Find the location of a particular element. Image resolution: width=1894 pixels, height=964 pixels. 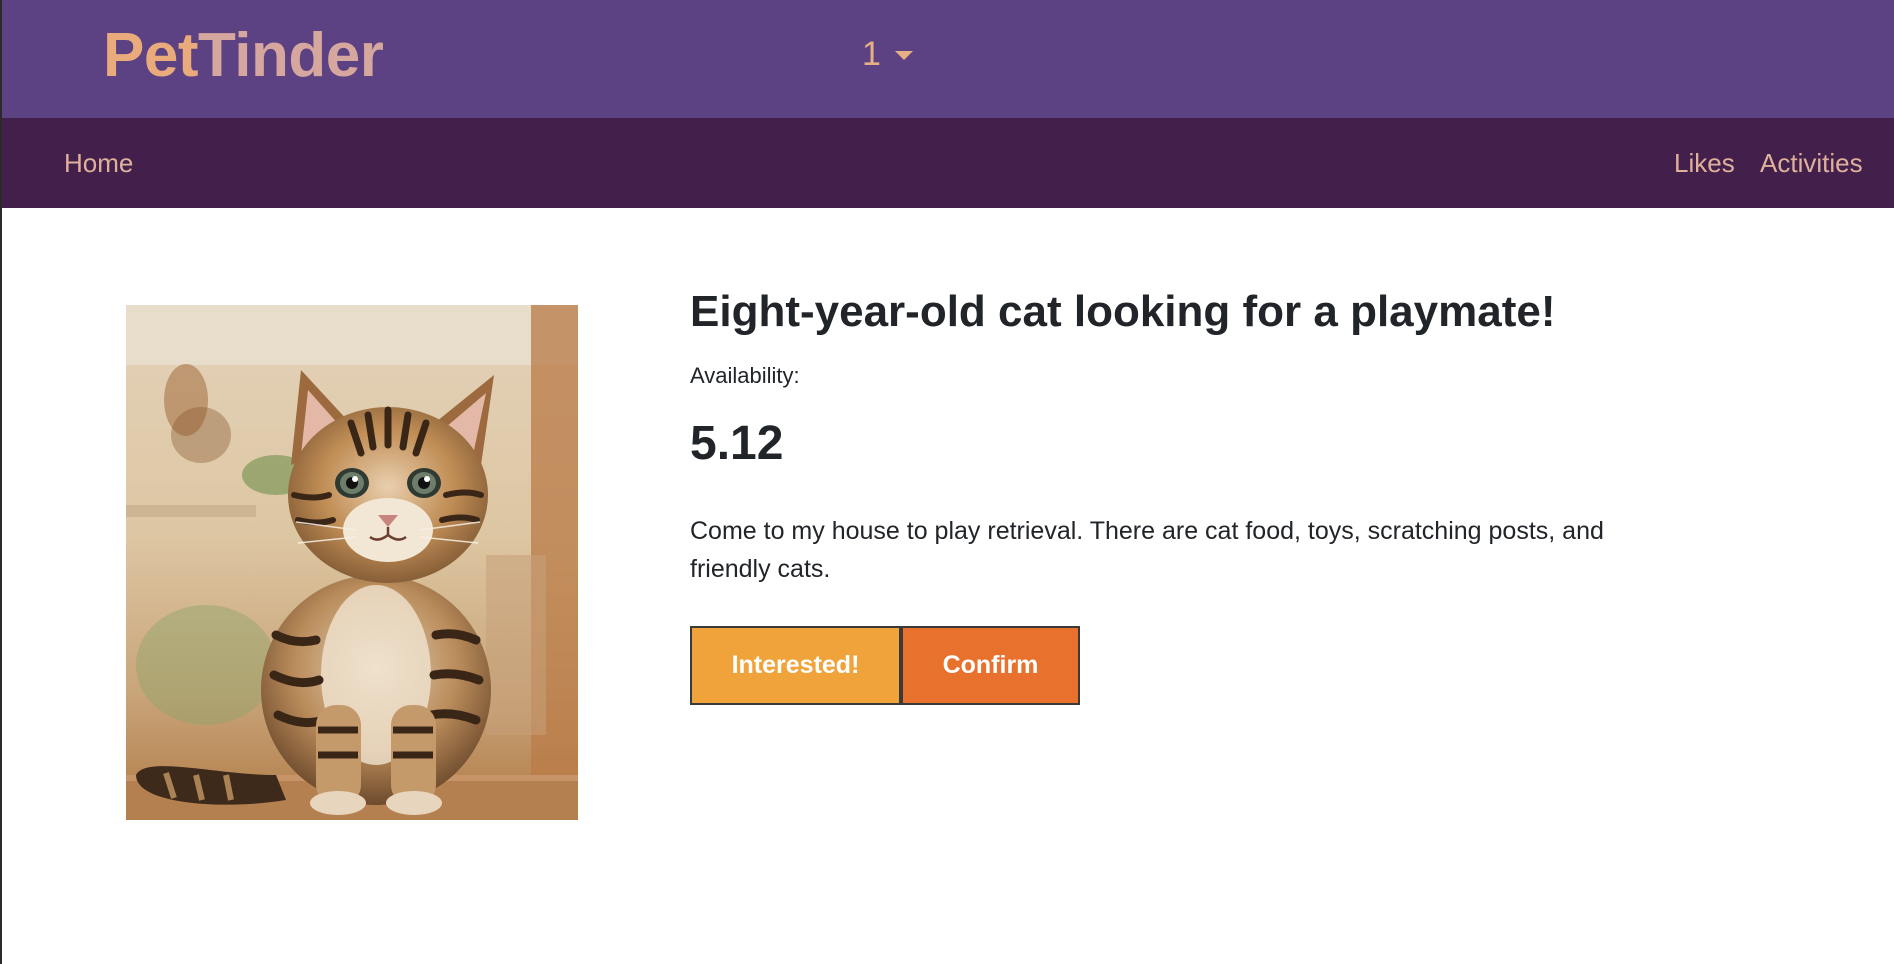

pet-photo is located at coordinates (352, 562).